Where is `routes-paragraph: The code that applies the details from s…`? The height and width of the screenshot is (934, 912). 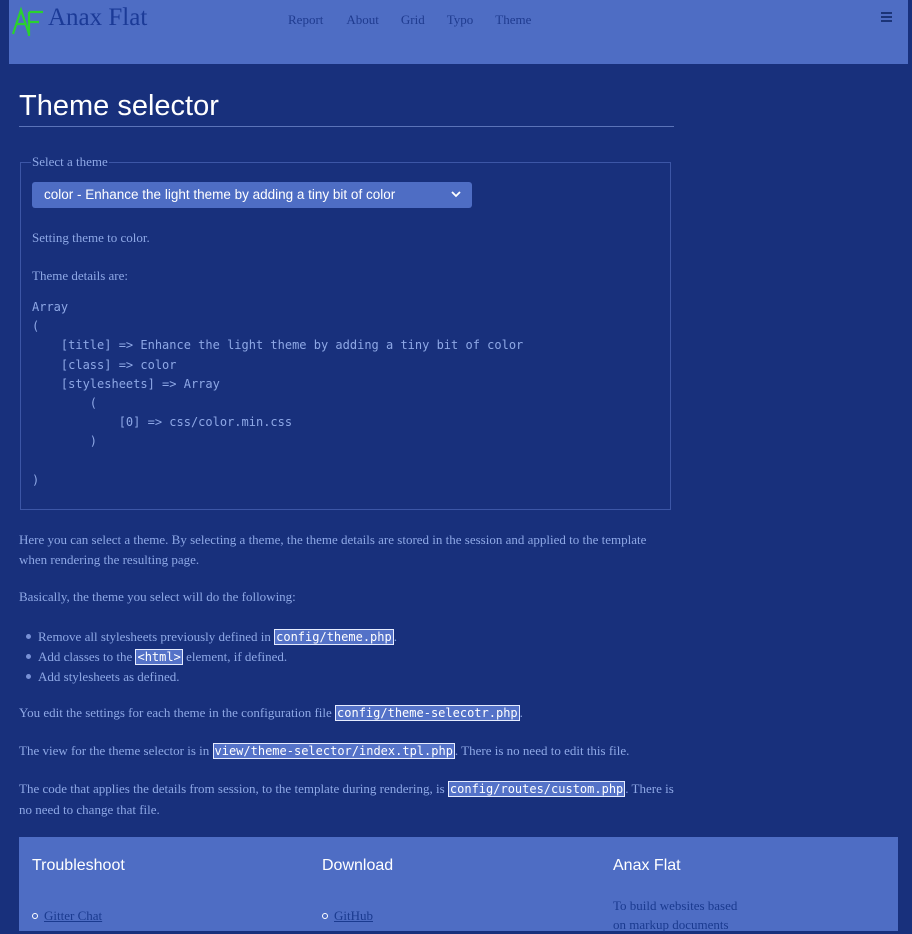
routes-paragraph: The code that applies the details from s… is located at coordinates (346, 799).